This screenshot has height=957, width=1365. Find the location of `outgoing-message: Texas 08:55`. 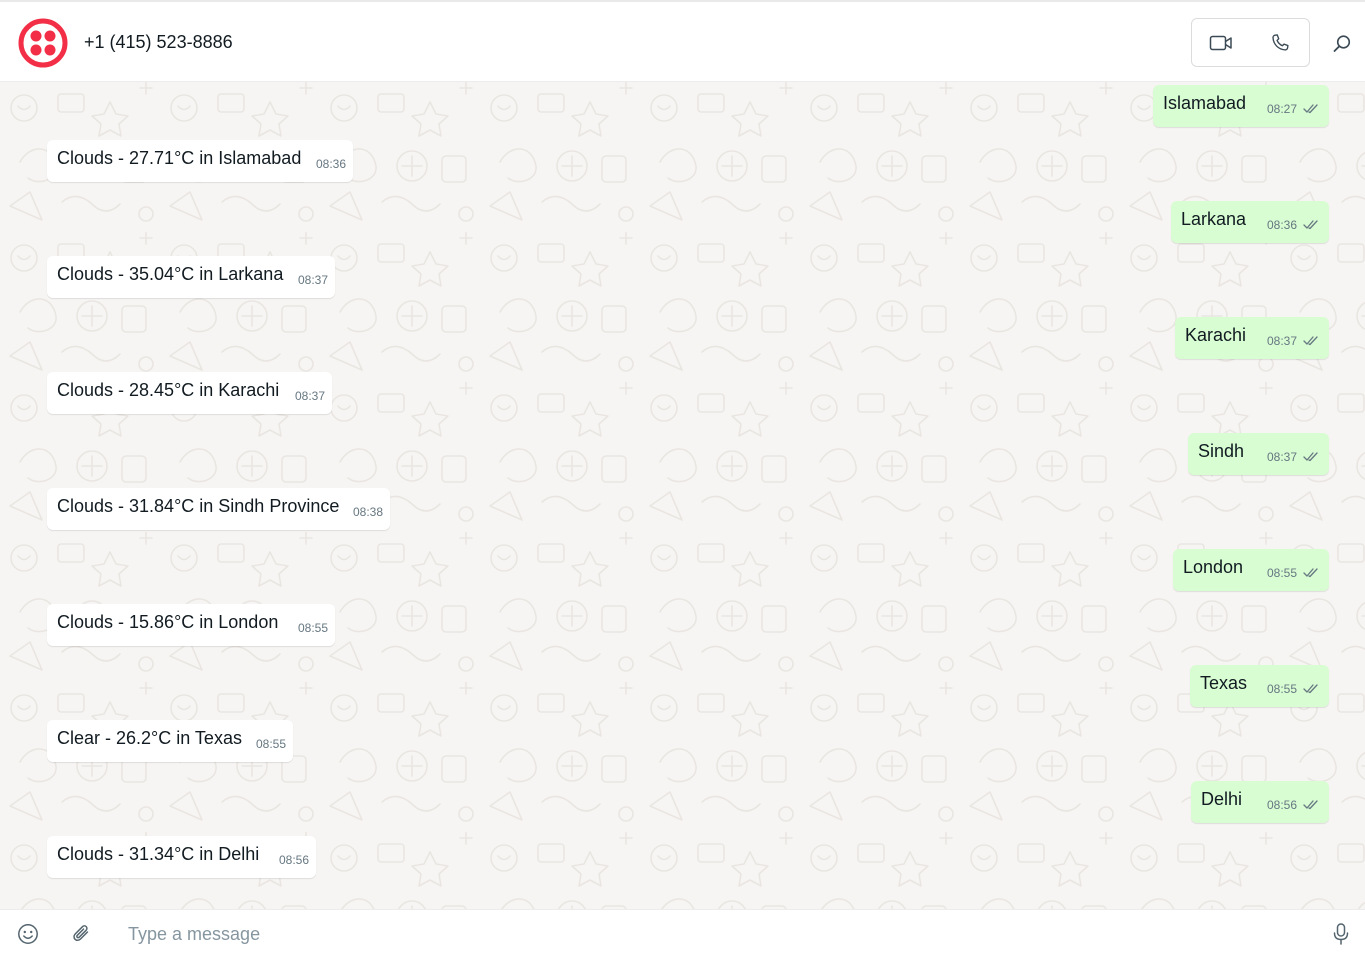

outgoing-message: Texas 08:55 is located at coordinates (1259, 686).